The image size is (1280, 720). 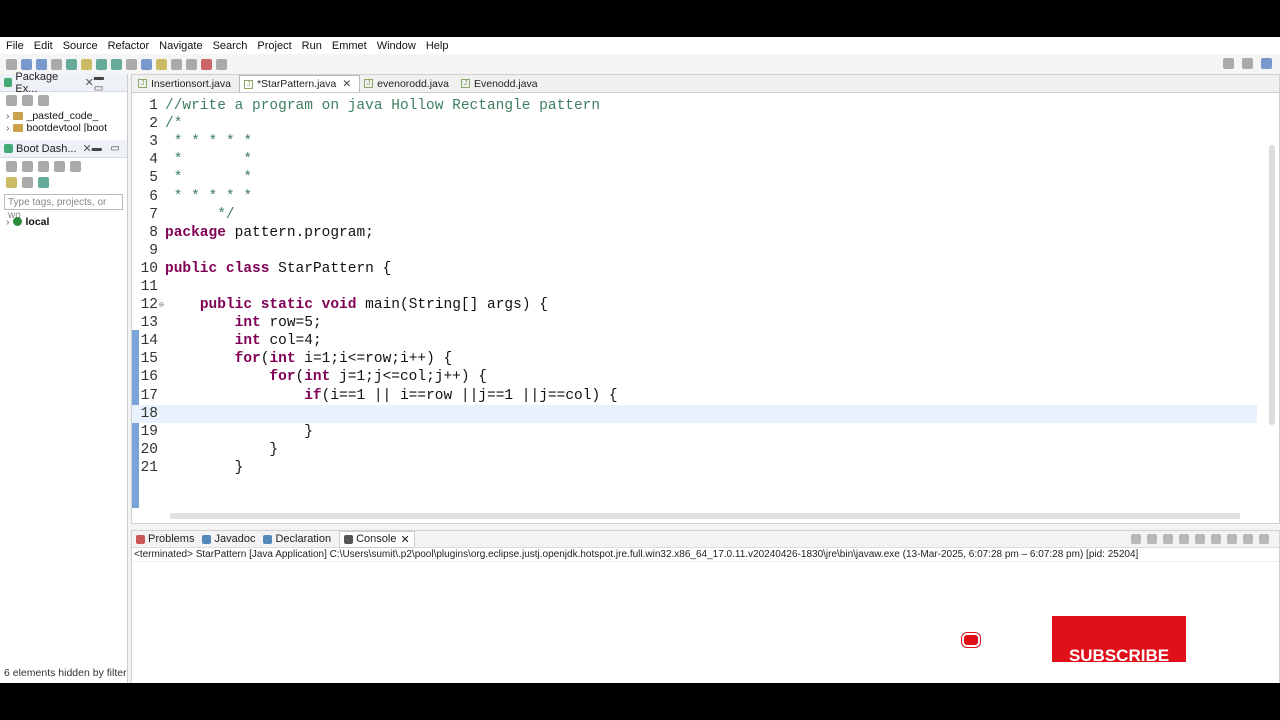 I want to click on menu-refactor: Refactor, so click(x=129, y=46).